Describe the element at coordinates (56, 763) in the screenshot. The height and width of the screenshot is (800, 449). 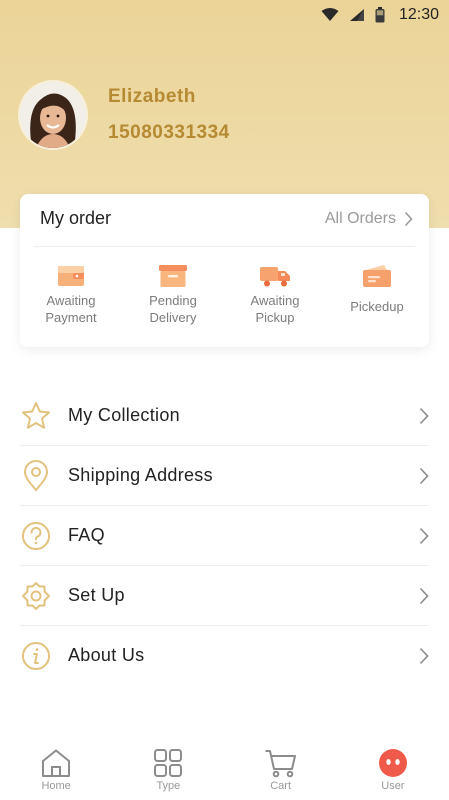
I see `home-icon` at that location.